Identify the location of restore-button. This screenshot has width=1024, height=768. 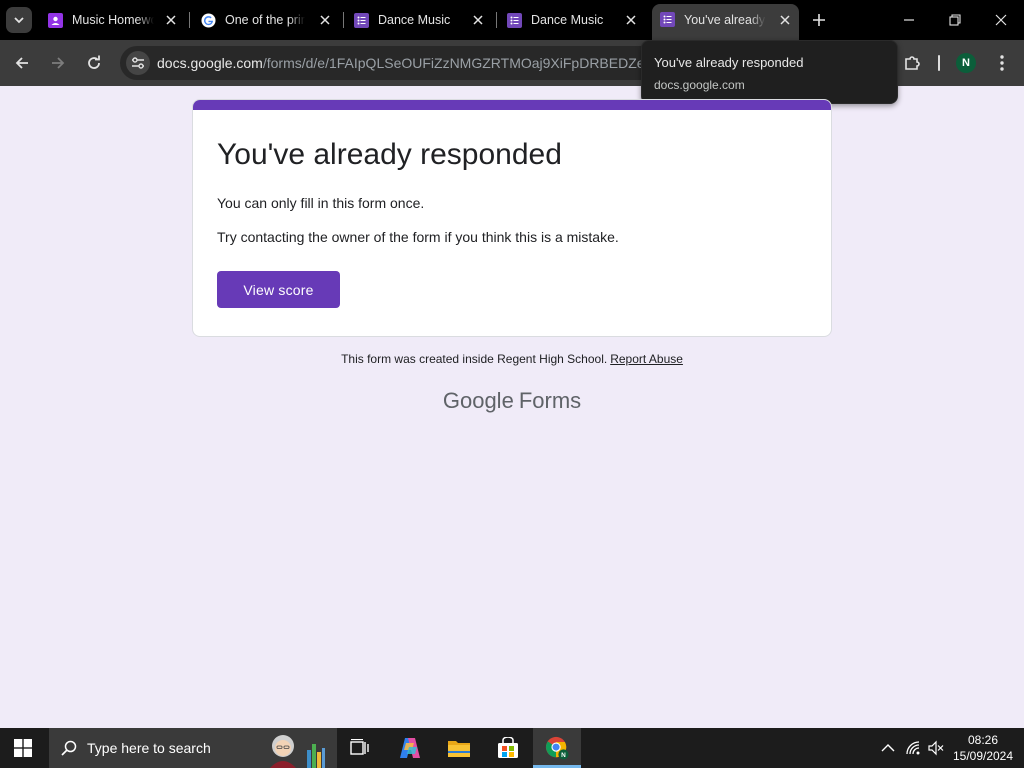
(955, 20).